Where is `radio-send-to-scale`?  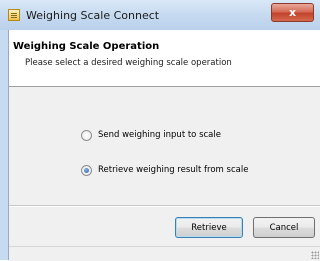
radio-send-to-scale is located at coordinates (86, 135).